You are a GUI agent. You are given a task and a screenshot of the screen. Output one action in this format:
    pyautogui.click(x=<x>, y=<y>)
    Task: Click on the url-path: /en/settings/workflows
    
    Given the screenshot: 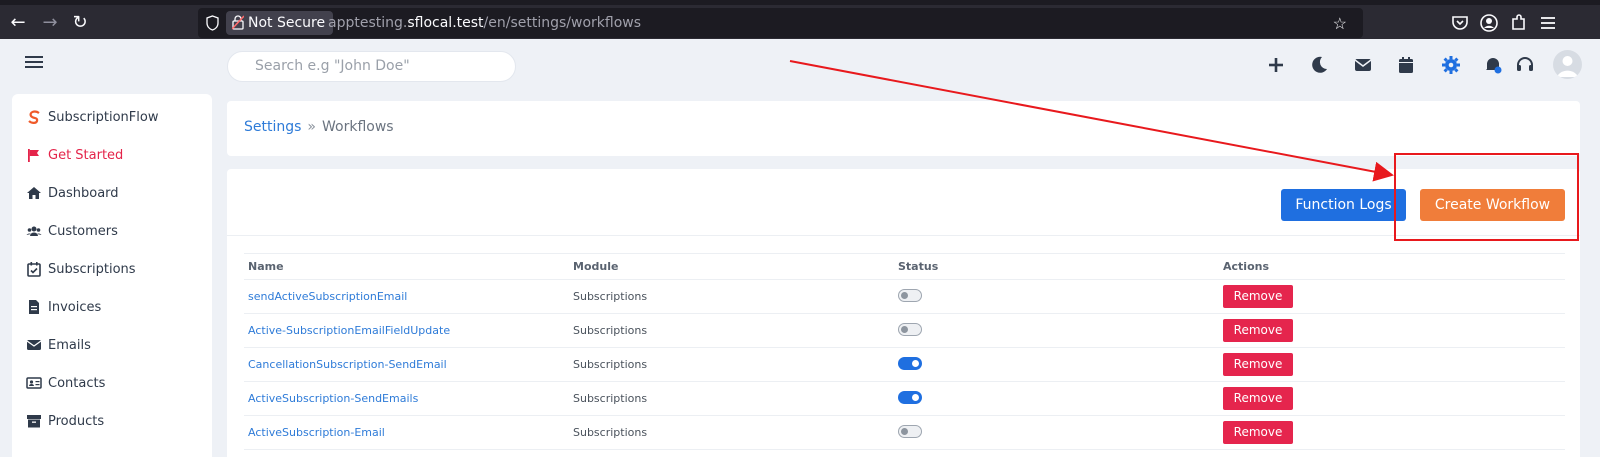 What is the action you would take?
    pyautogui.click(x=562, y=23)
    